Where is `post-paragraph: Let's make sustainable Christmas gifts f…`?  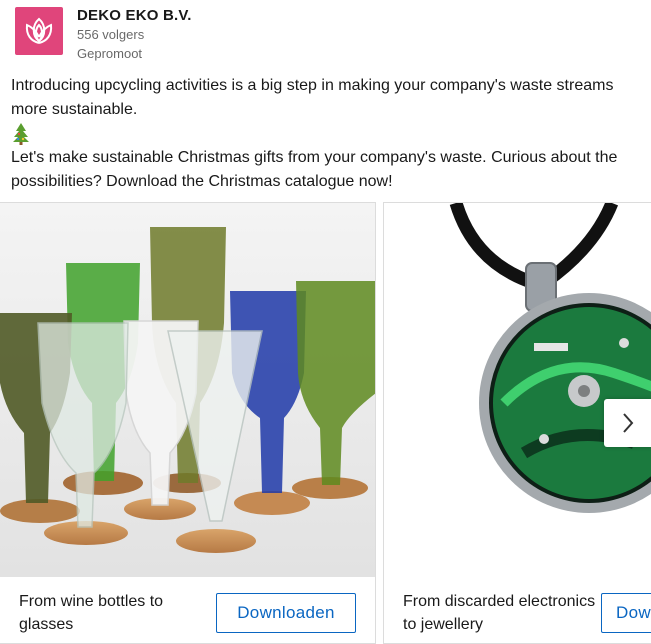 post-paragraph: Let's make sustainable Christmas gifts f… is located at coordinates (314, 169).